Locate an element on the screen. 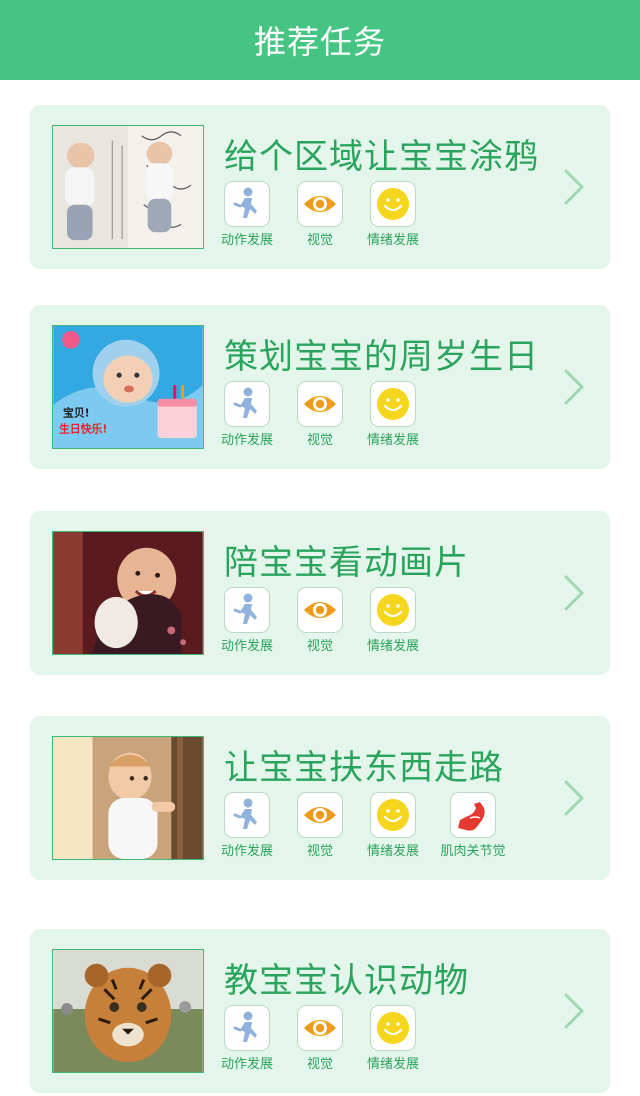  flexed-arm-icon is located at coordinates (473, 815).